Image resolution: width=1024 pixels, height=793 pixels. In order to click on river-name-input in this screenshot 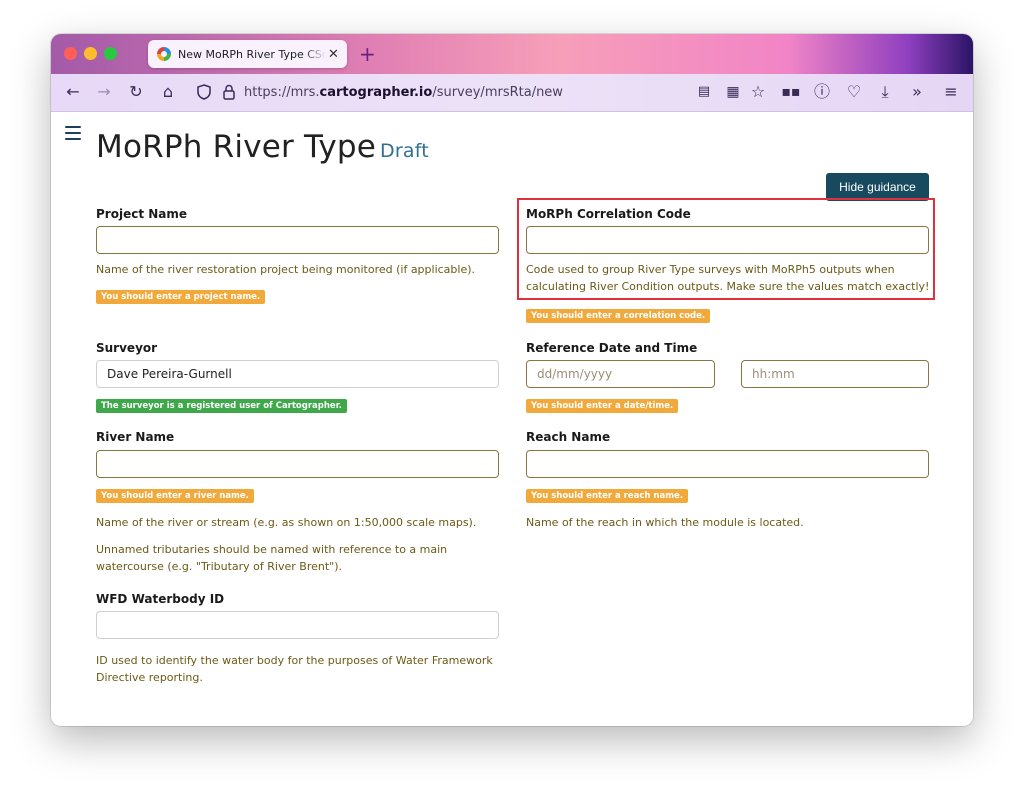, I will do `click(297, 464)`.